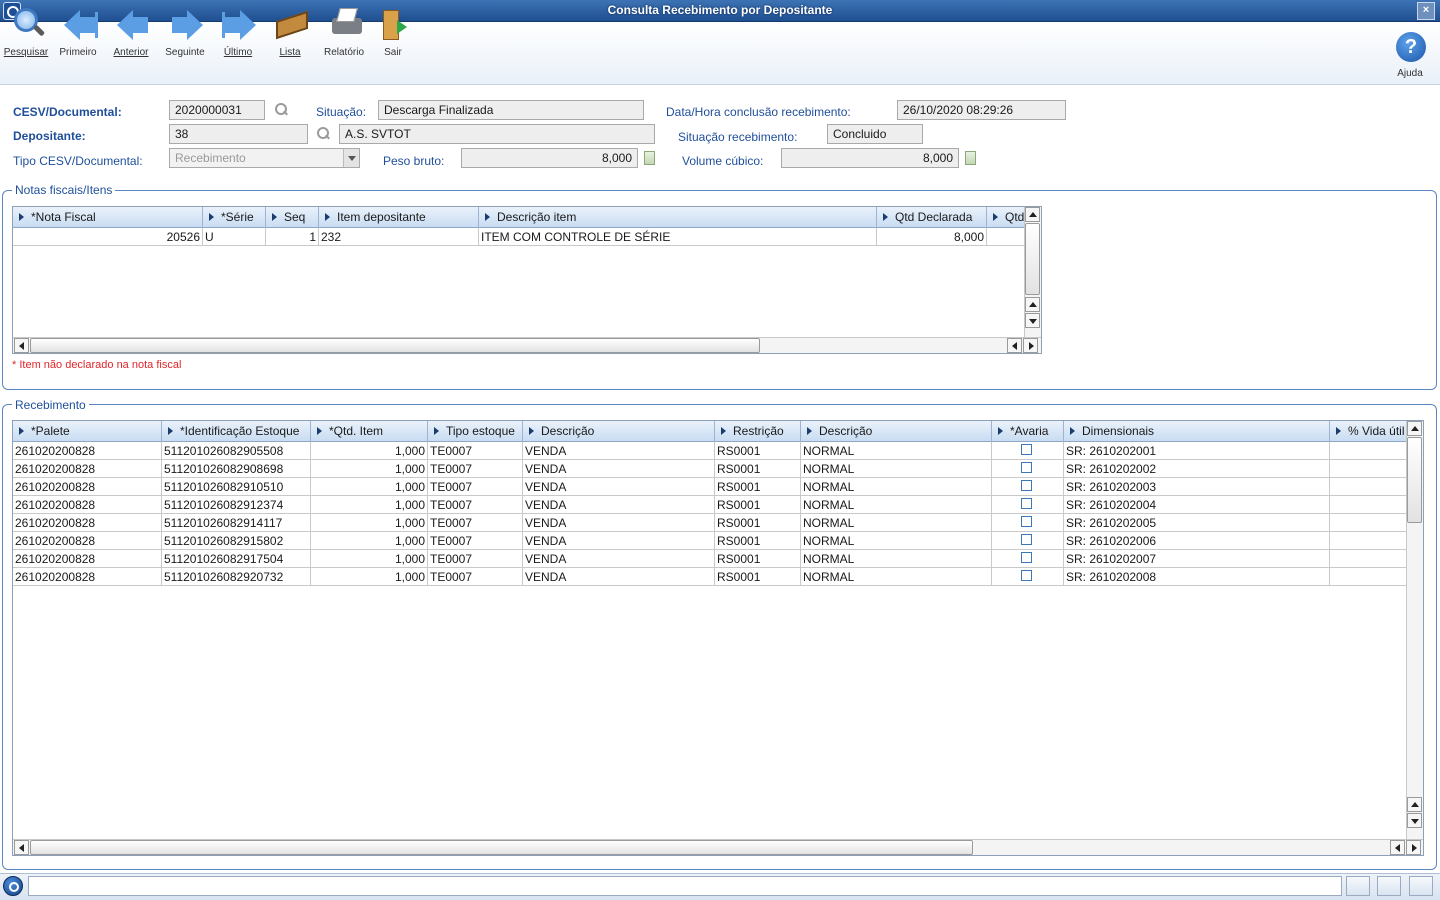  Describe the element at coordinates (1197, 469) in the screenshot. I see `cell-dimensionais: SR: 2610202002` at that location.